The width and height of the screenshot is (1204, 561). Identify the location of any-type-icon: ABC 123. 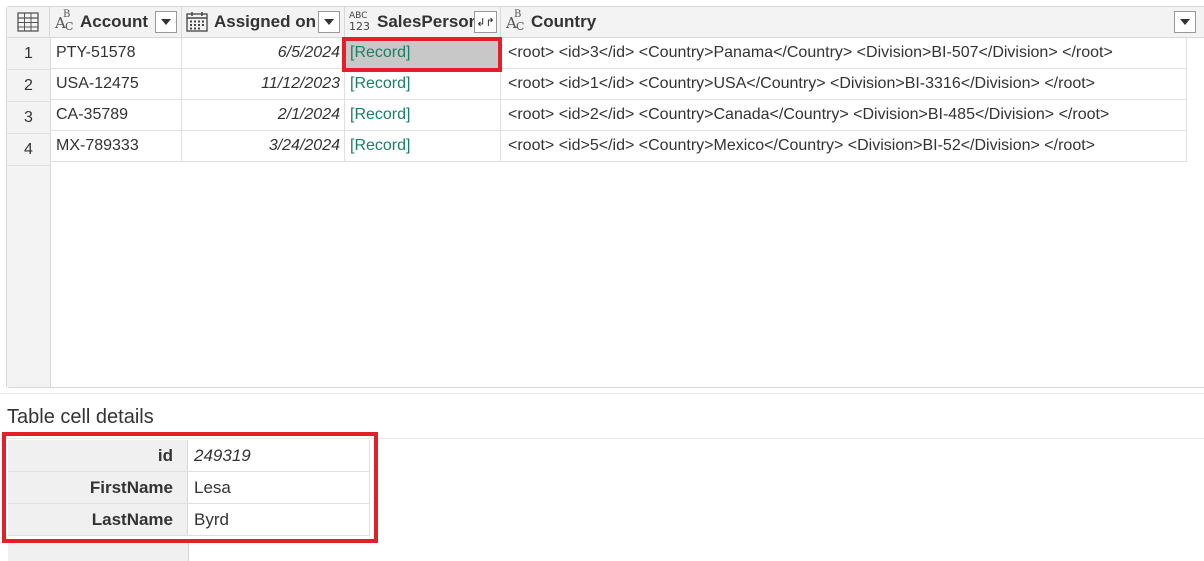
(359, 22).